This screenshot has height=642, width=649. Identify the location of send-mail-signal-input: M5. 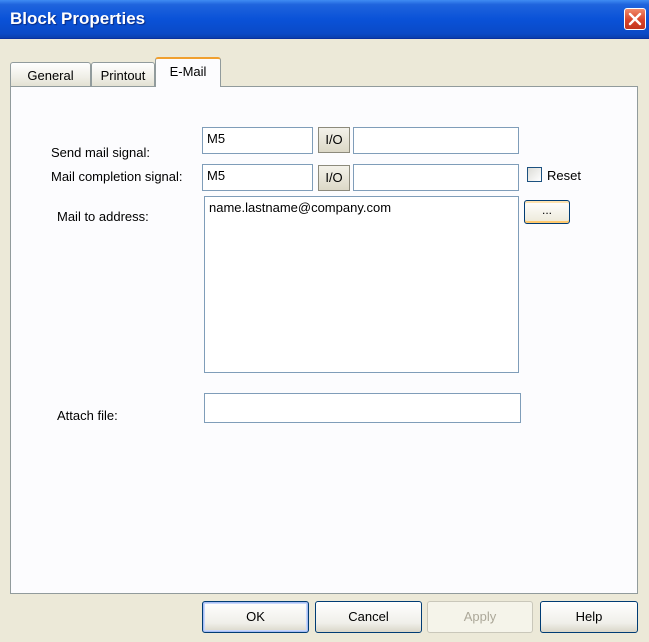
(257, 140).